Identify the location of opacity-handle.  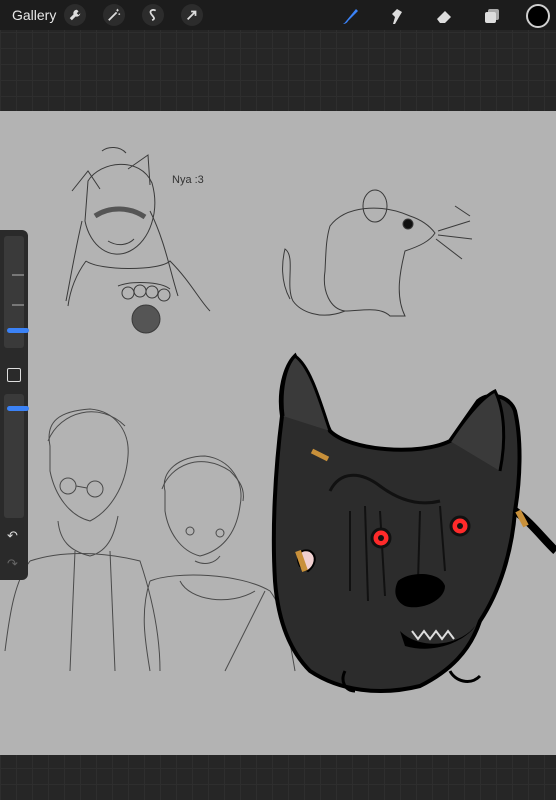
(18, 408).